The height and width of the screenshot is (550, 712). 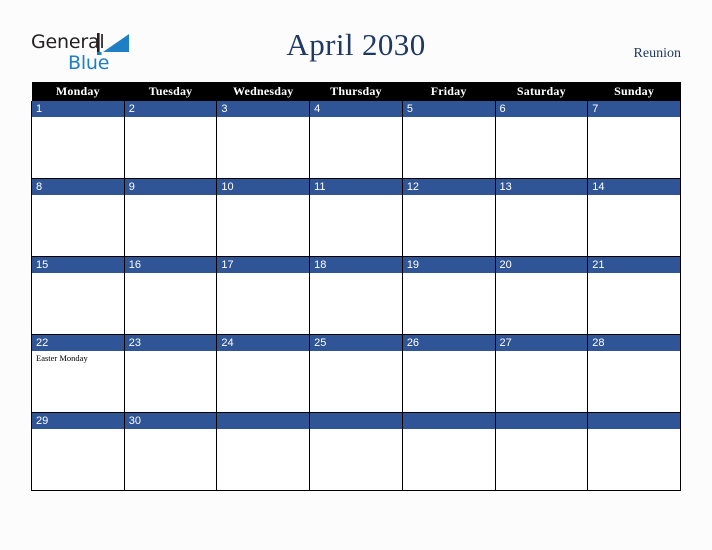 I want to click on day-number: 17, so click(x=263, y=265).